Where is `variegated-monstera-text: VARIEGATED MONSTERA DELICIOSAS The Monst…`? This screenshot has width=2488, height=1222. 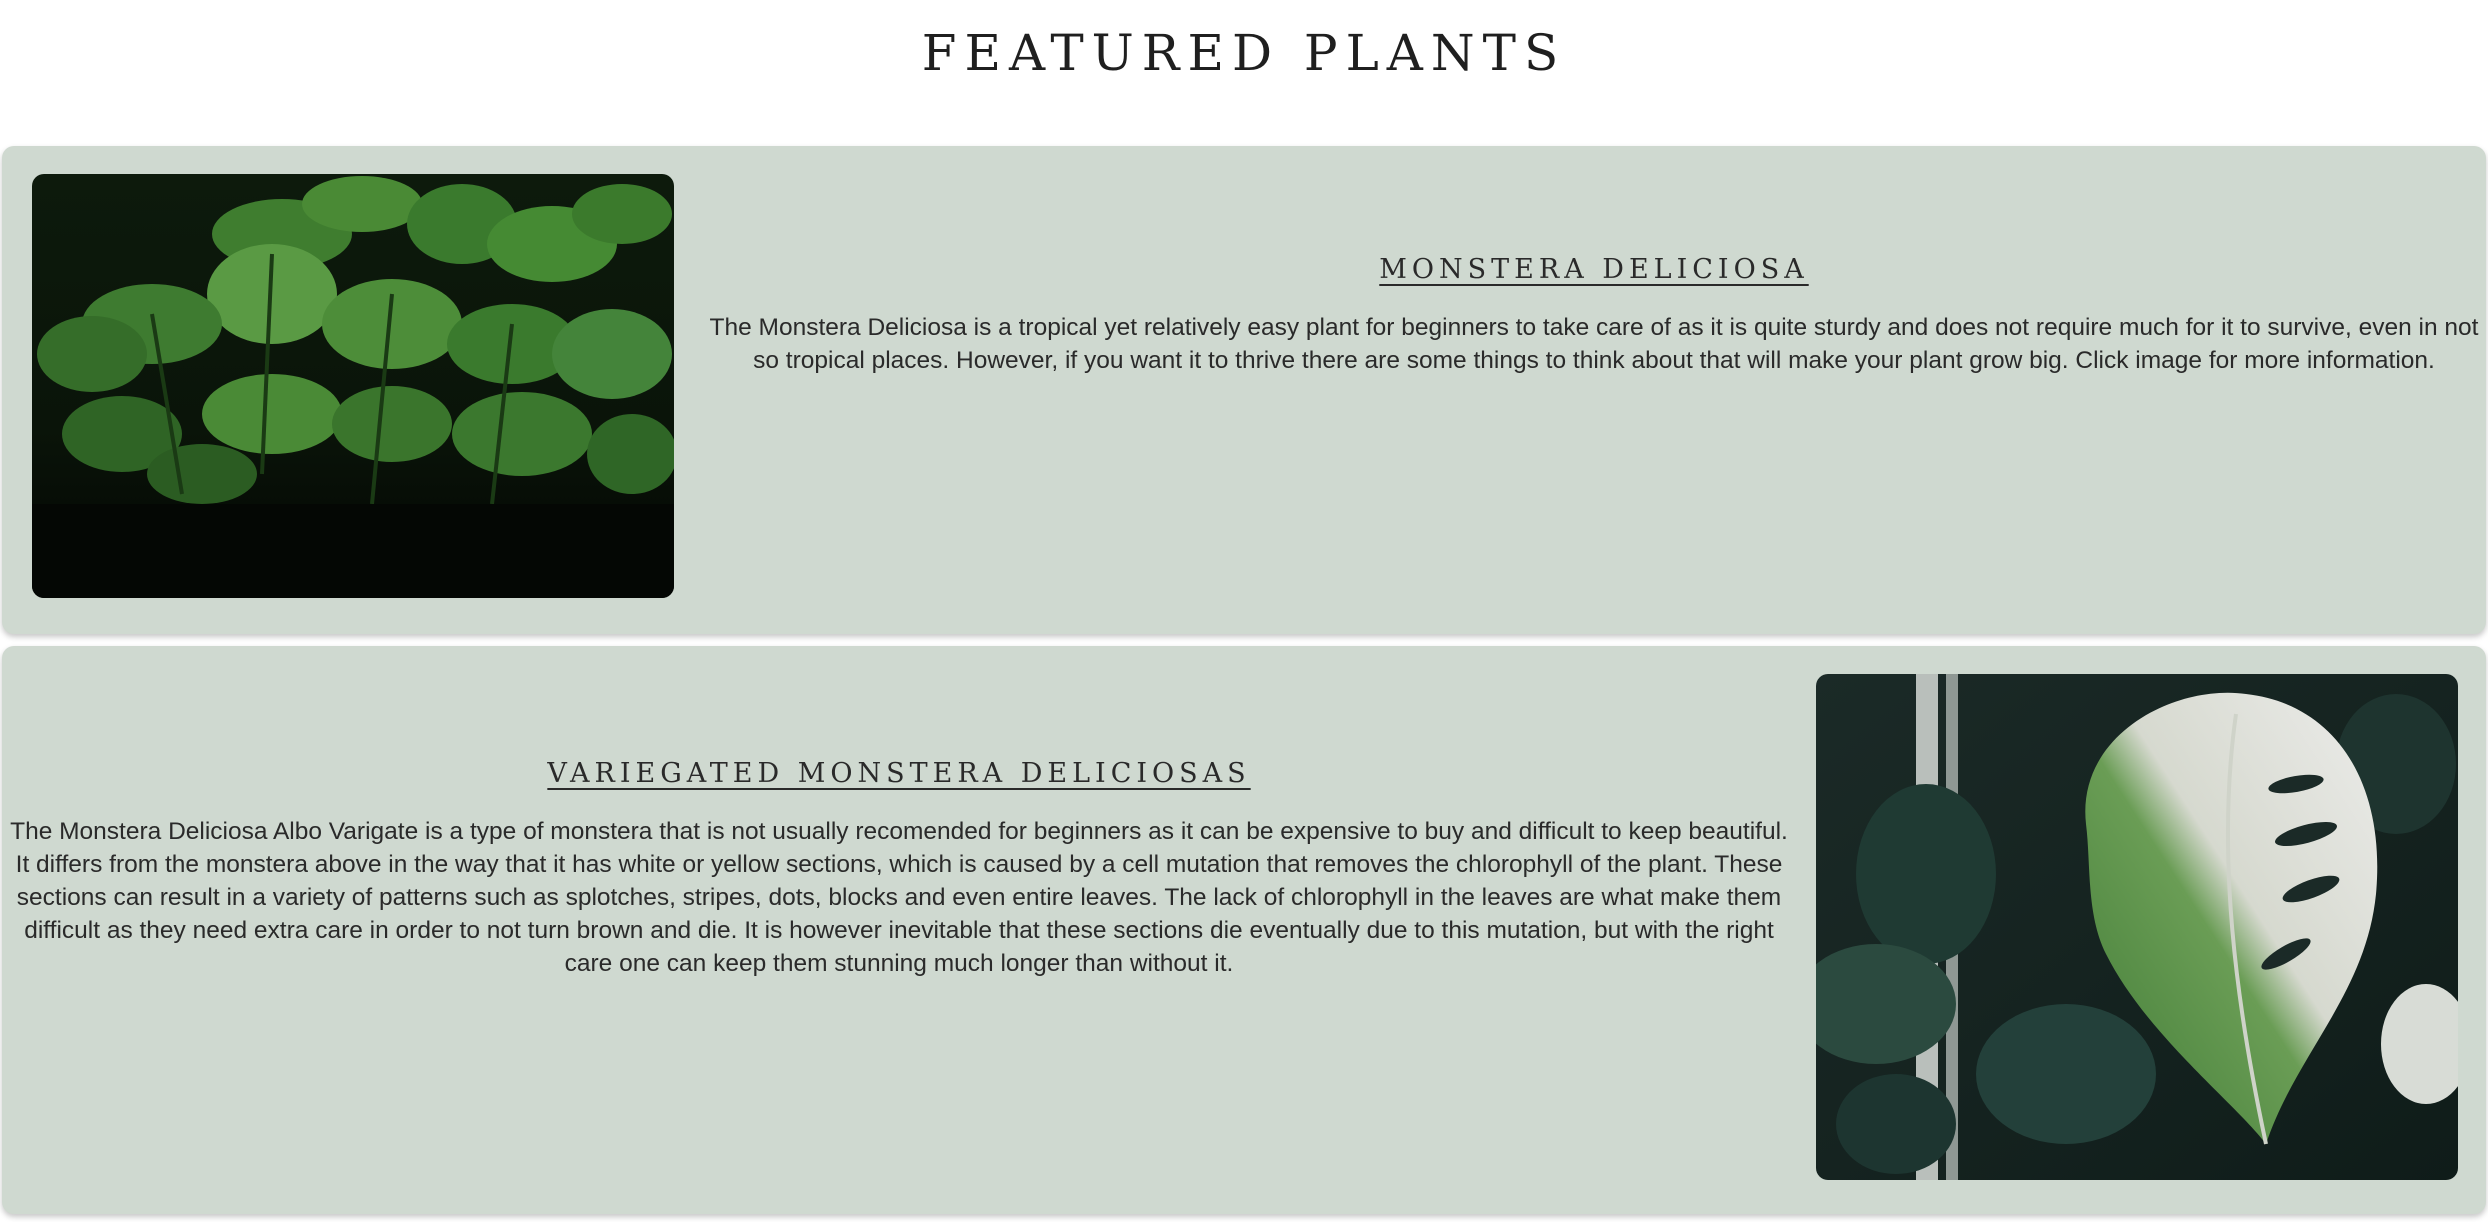 variegated-monstera-text: VARIEGATED MONSTERA DELICIOSAS The Monst… is located at coordinates (899, 869).